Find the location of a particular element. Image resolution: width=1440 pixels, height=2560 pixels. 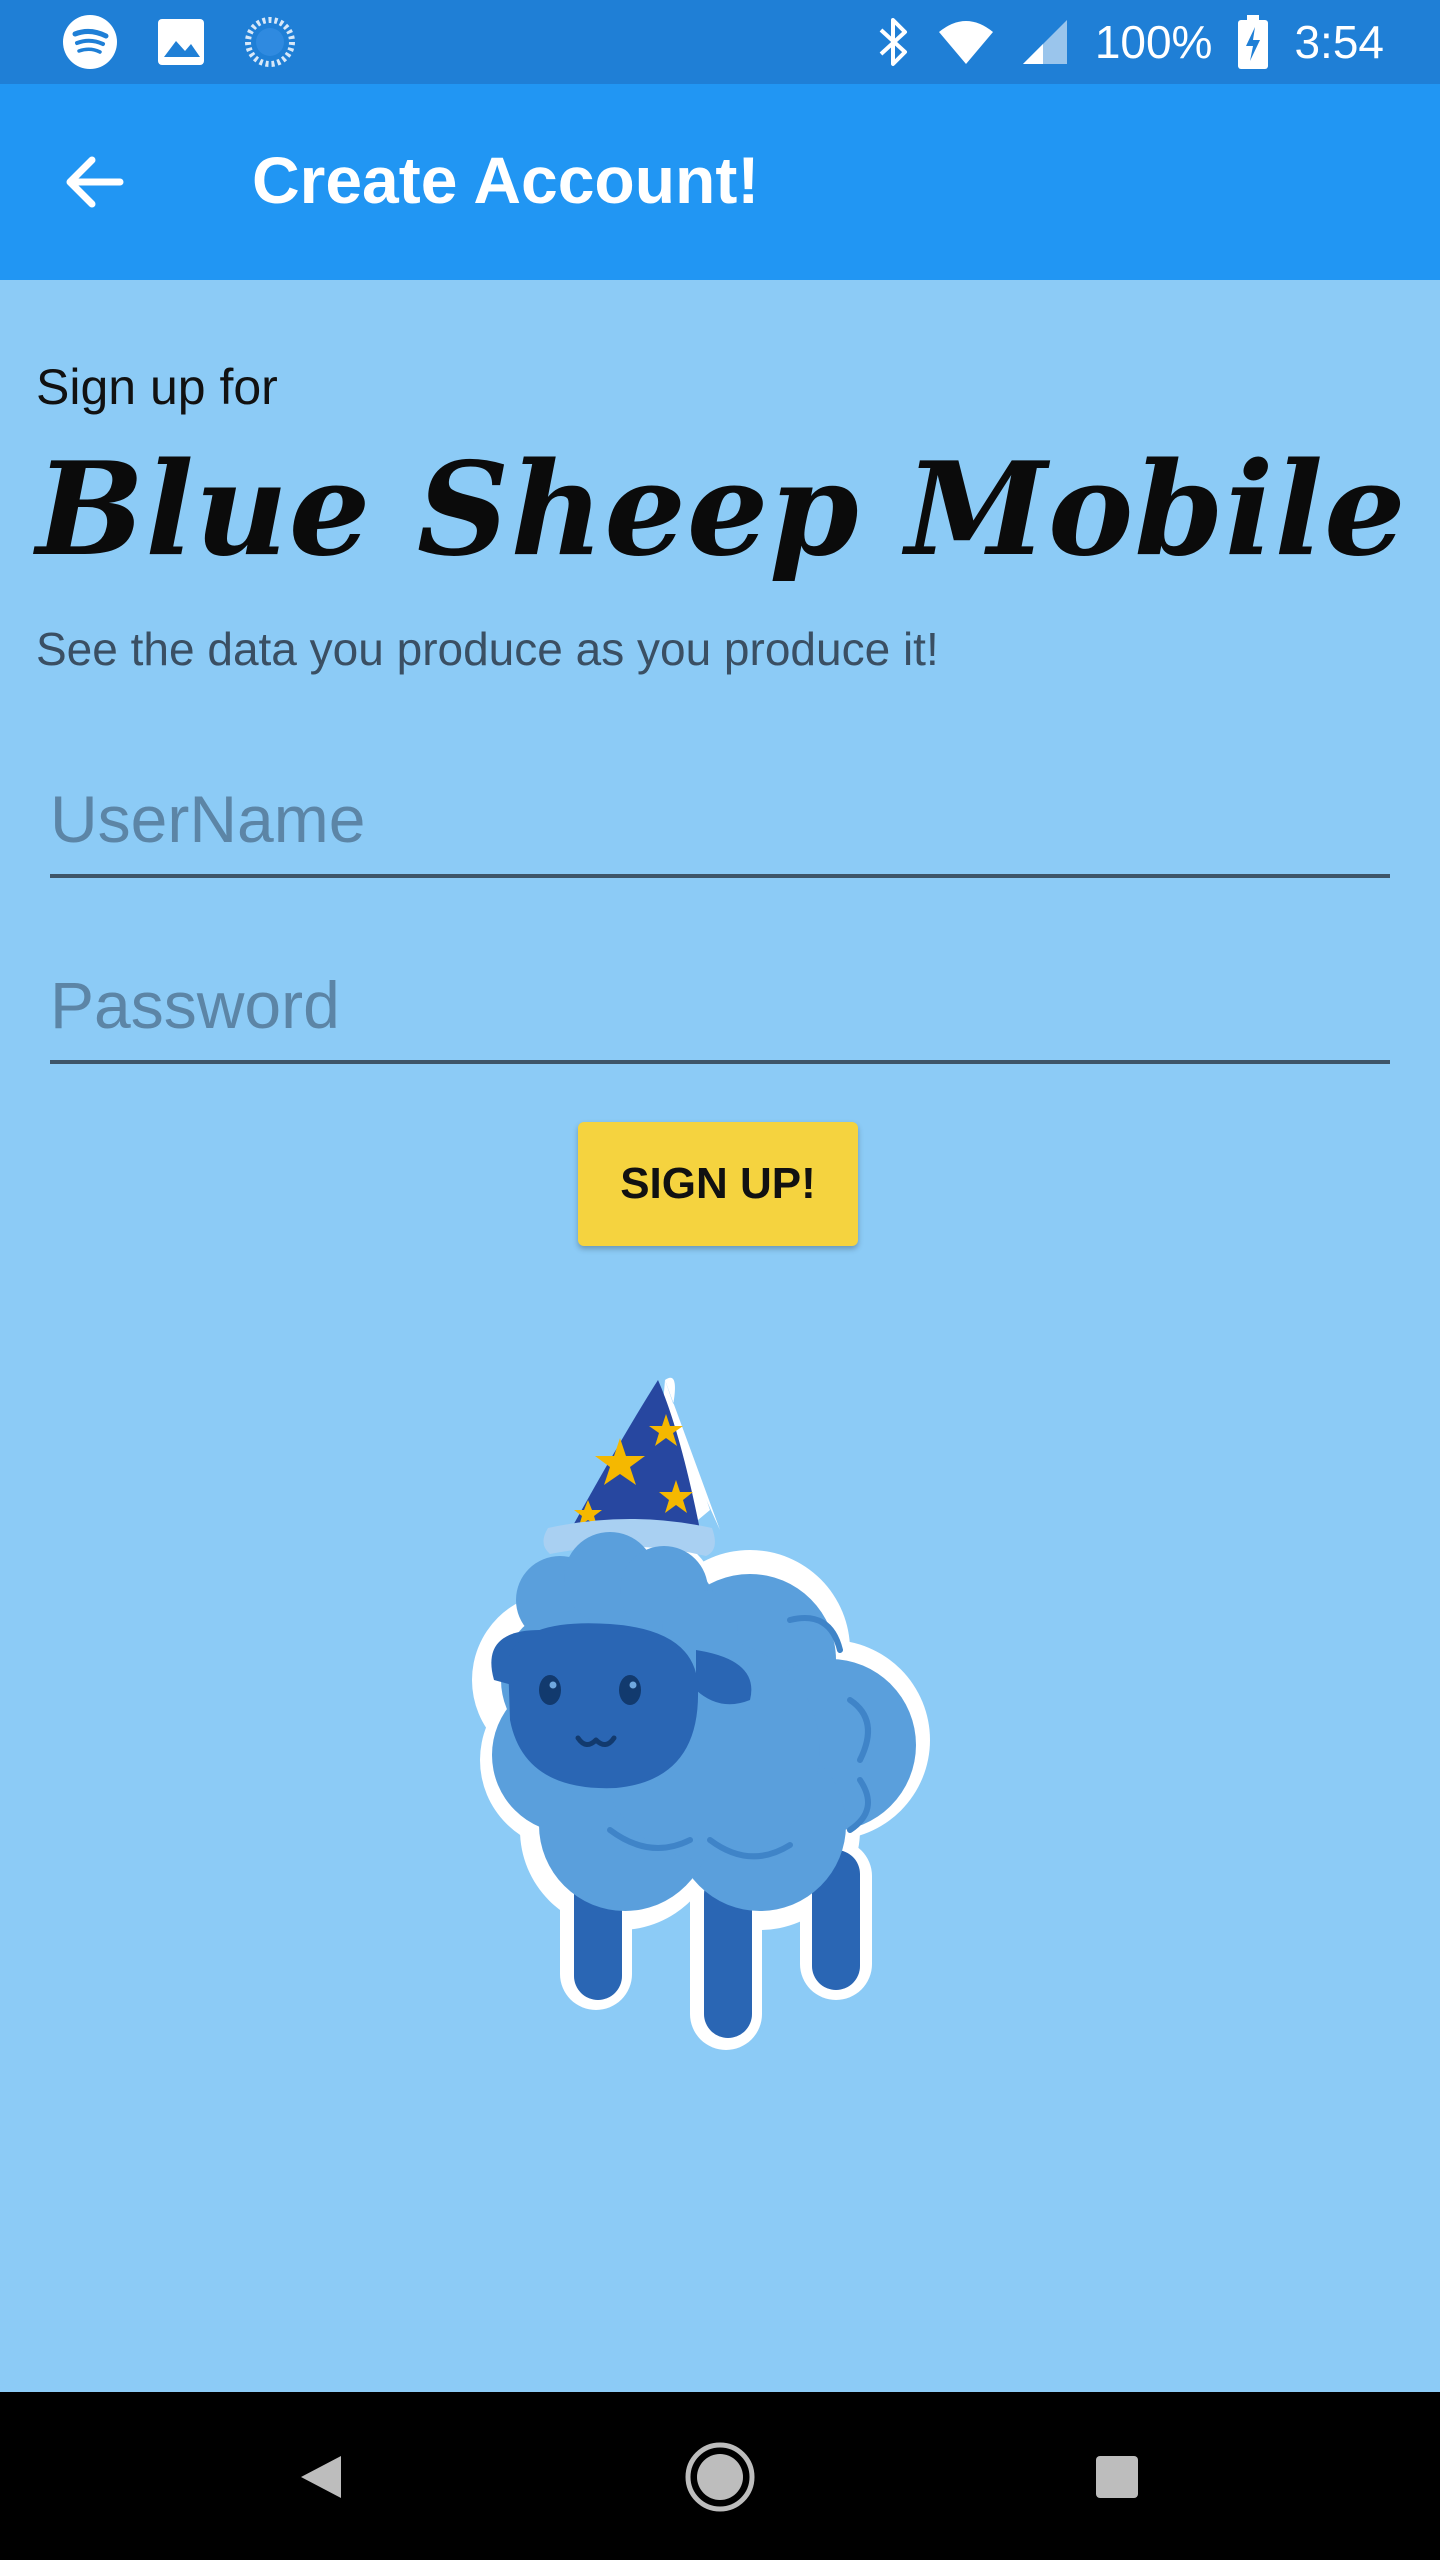

nav-back-button is located at coordinates (320, 2477).